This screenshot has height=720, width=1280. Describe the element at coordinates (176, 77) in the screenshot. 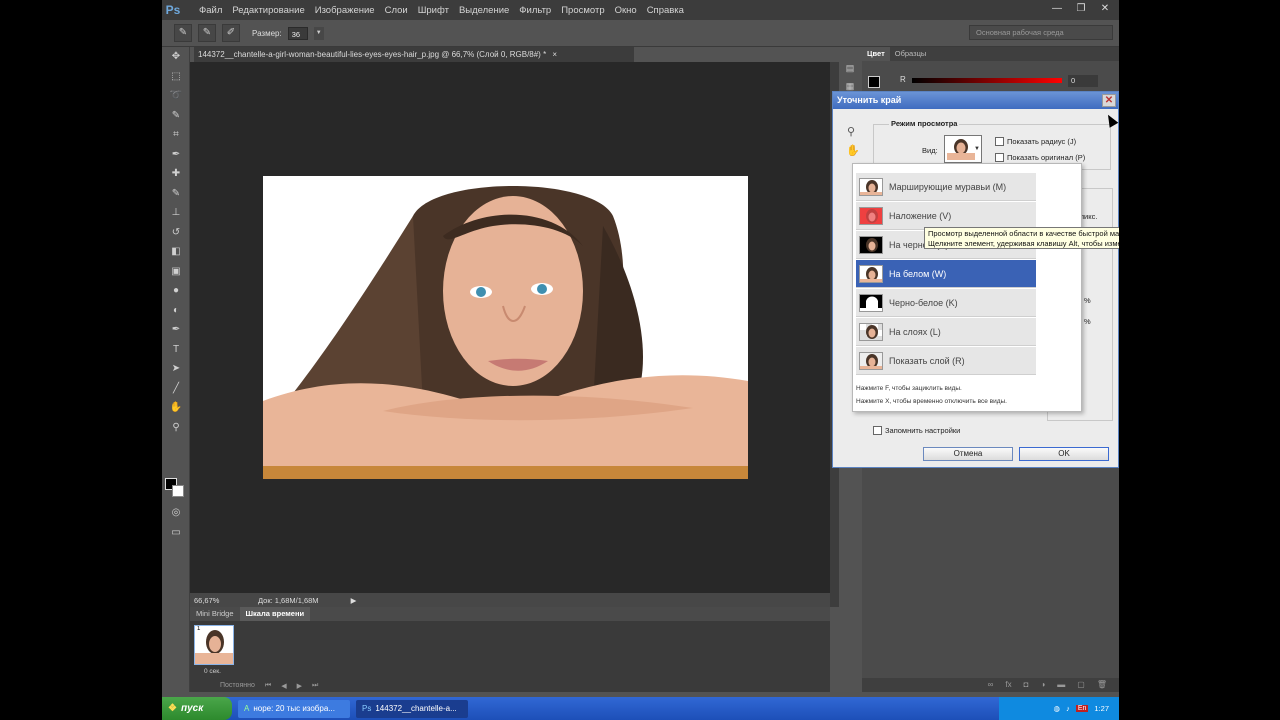

I see `marquee-tool-icon: ⬚` at that location.